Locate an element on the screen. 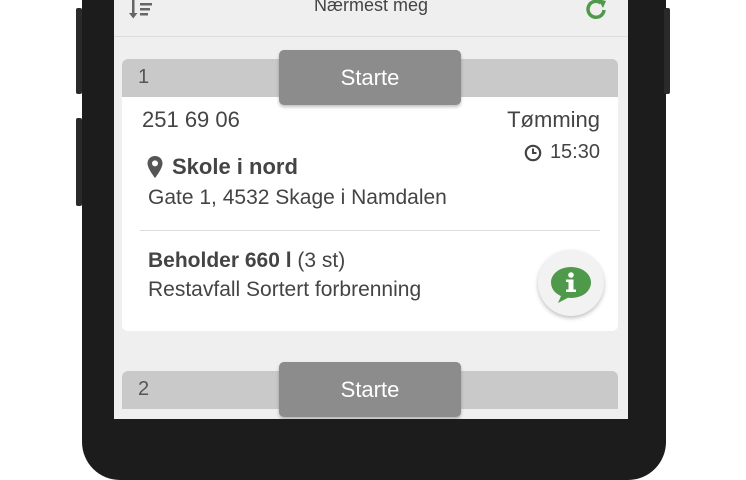  job-card: 2 Starte is located at coordinates (370, 389).